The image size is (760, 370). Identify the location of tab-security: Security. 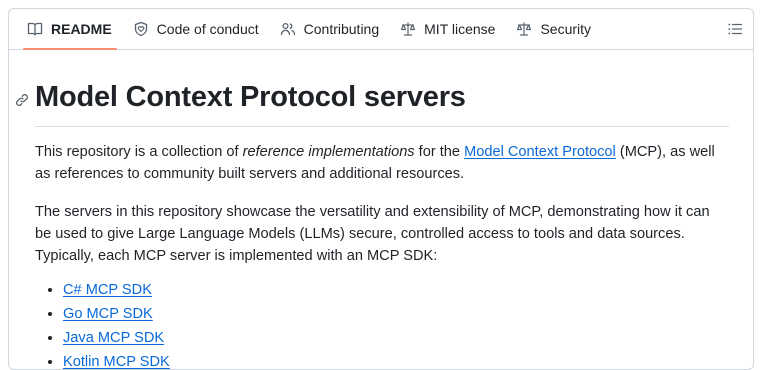
(554, 29).